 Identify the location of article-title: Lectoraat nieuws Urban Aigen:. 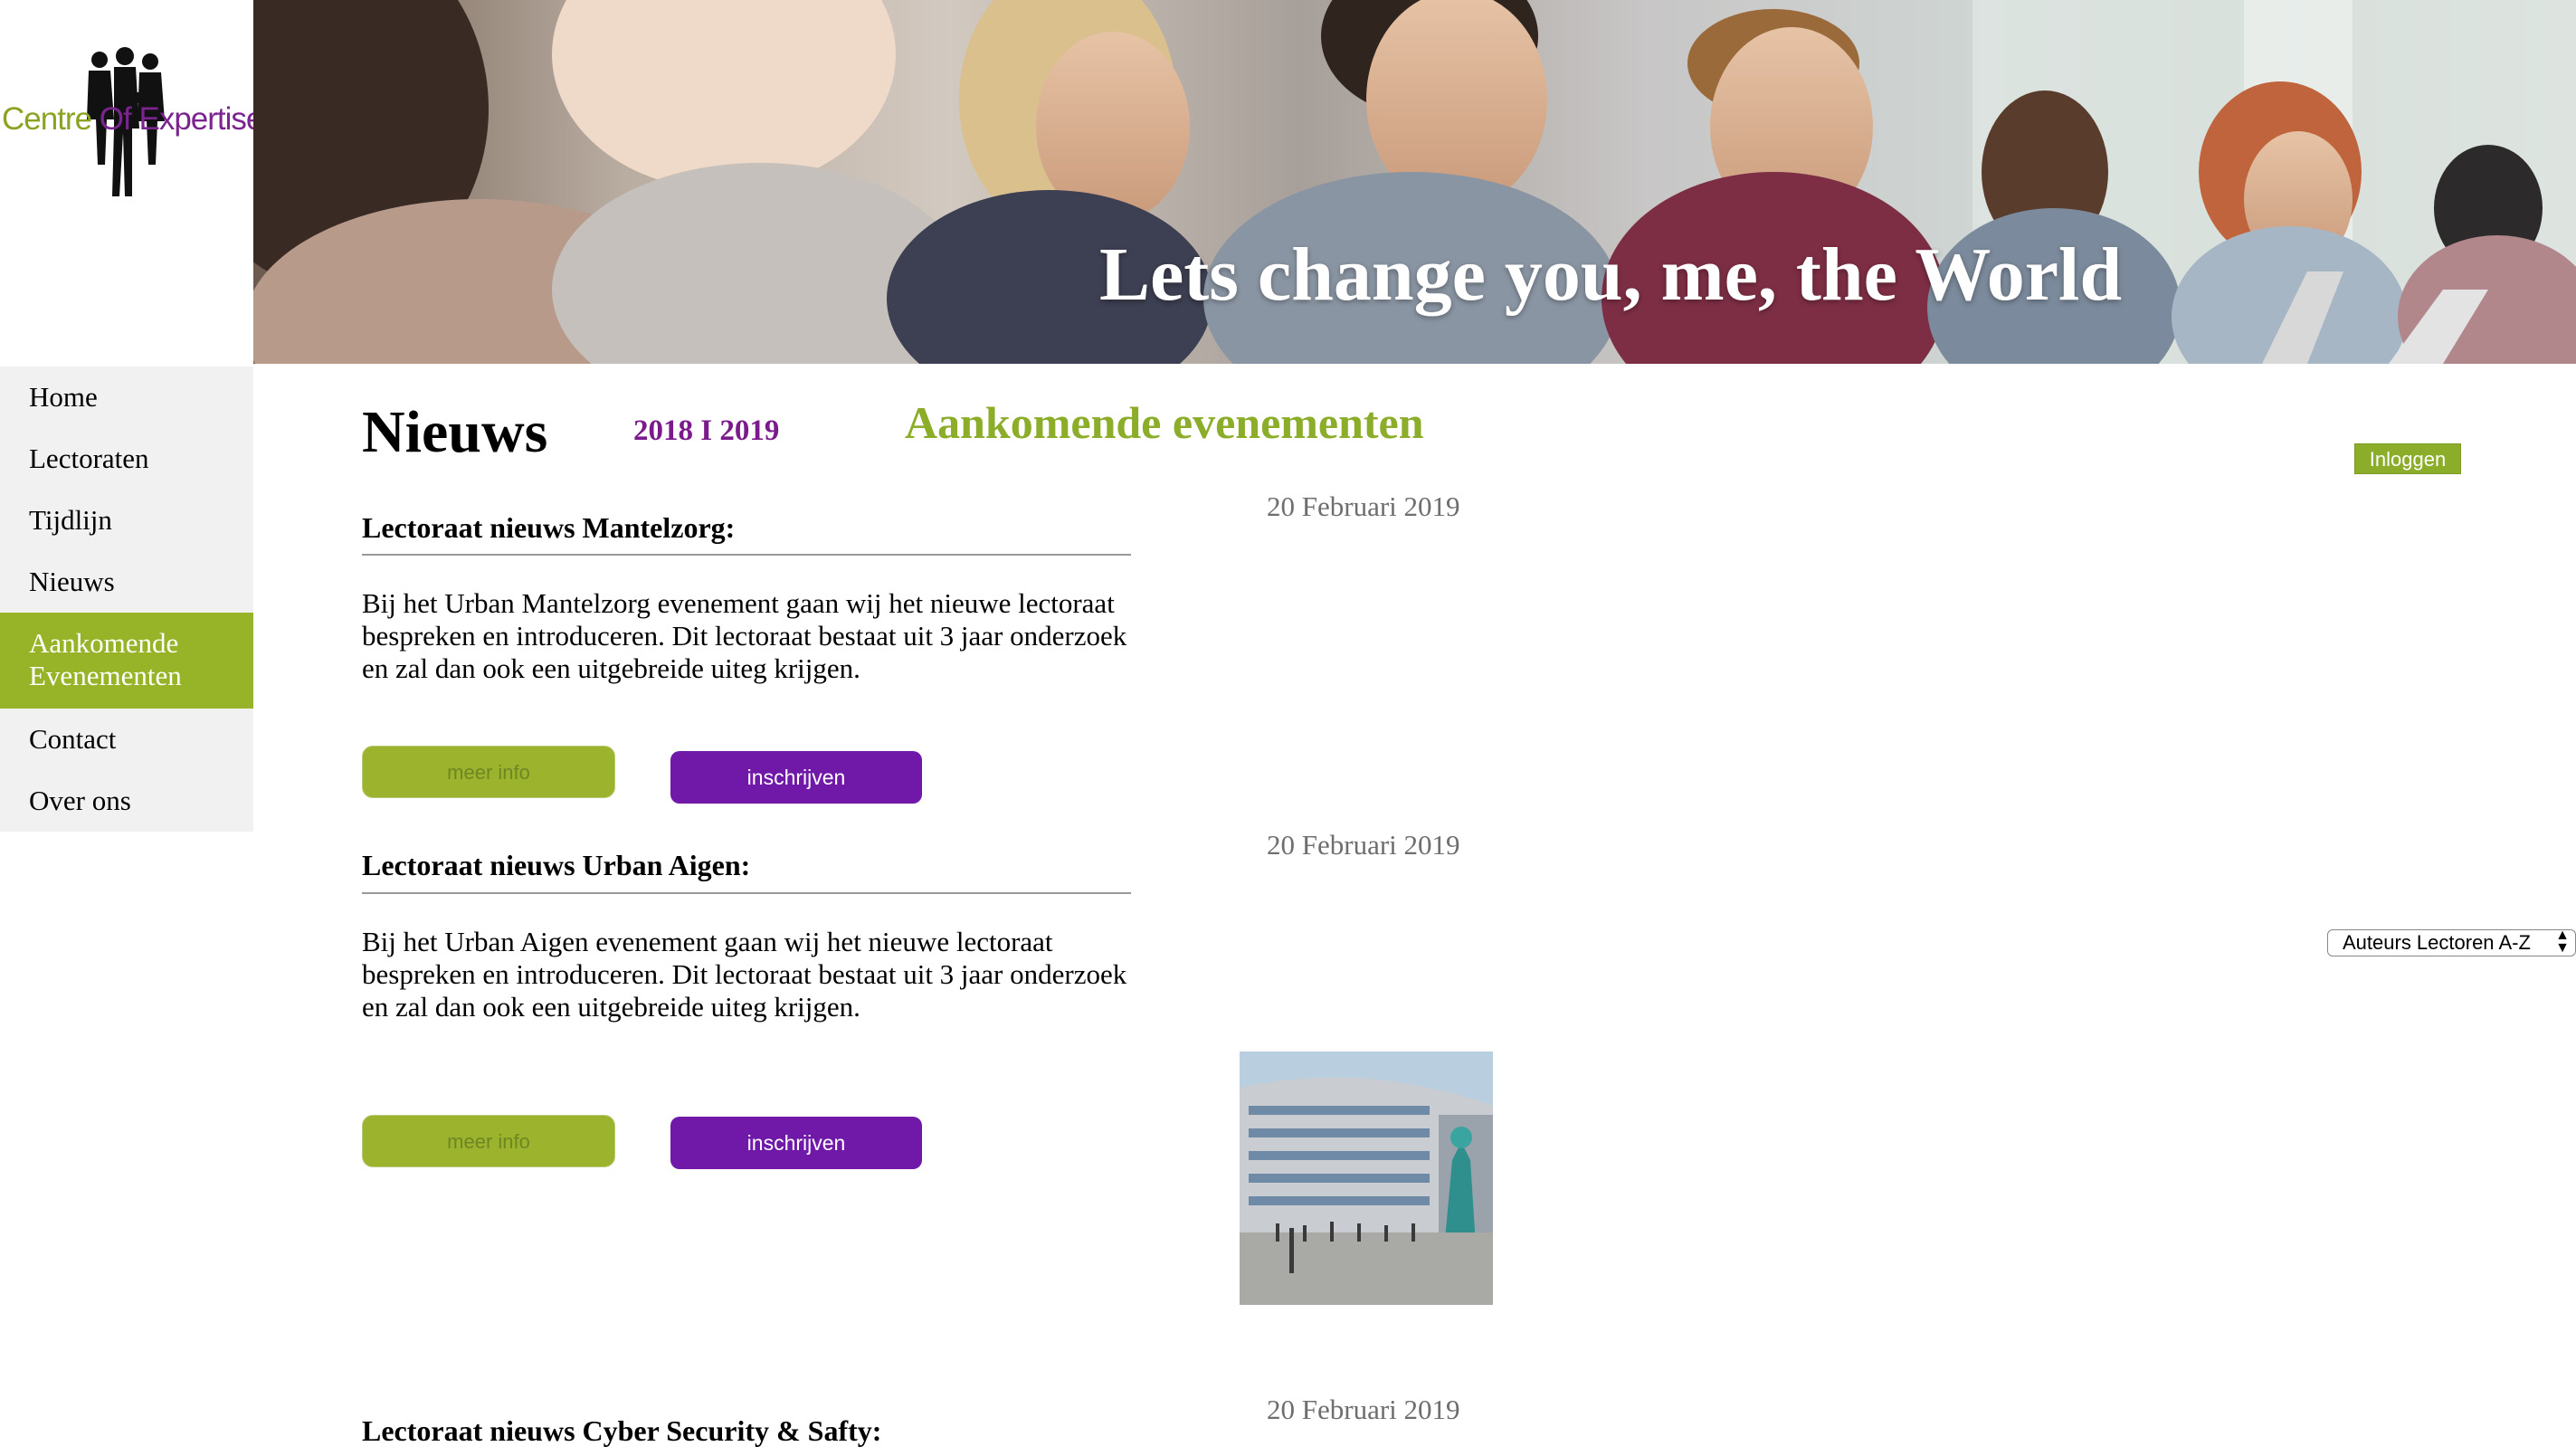
(556, 865).